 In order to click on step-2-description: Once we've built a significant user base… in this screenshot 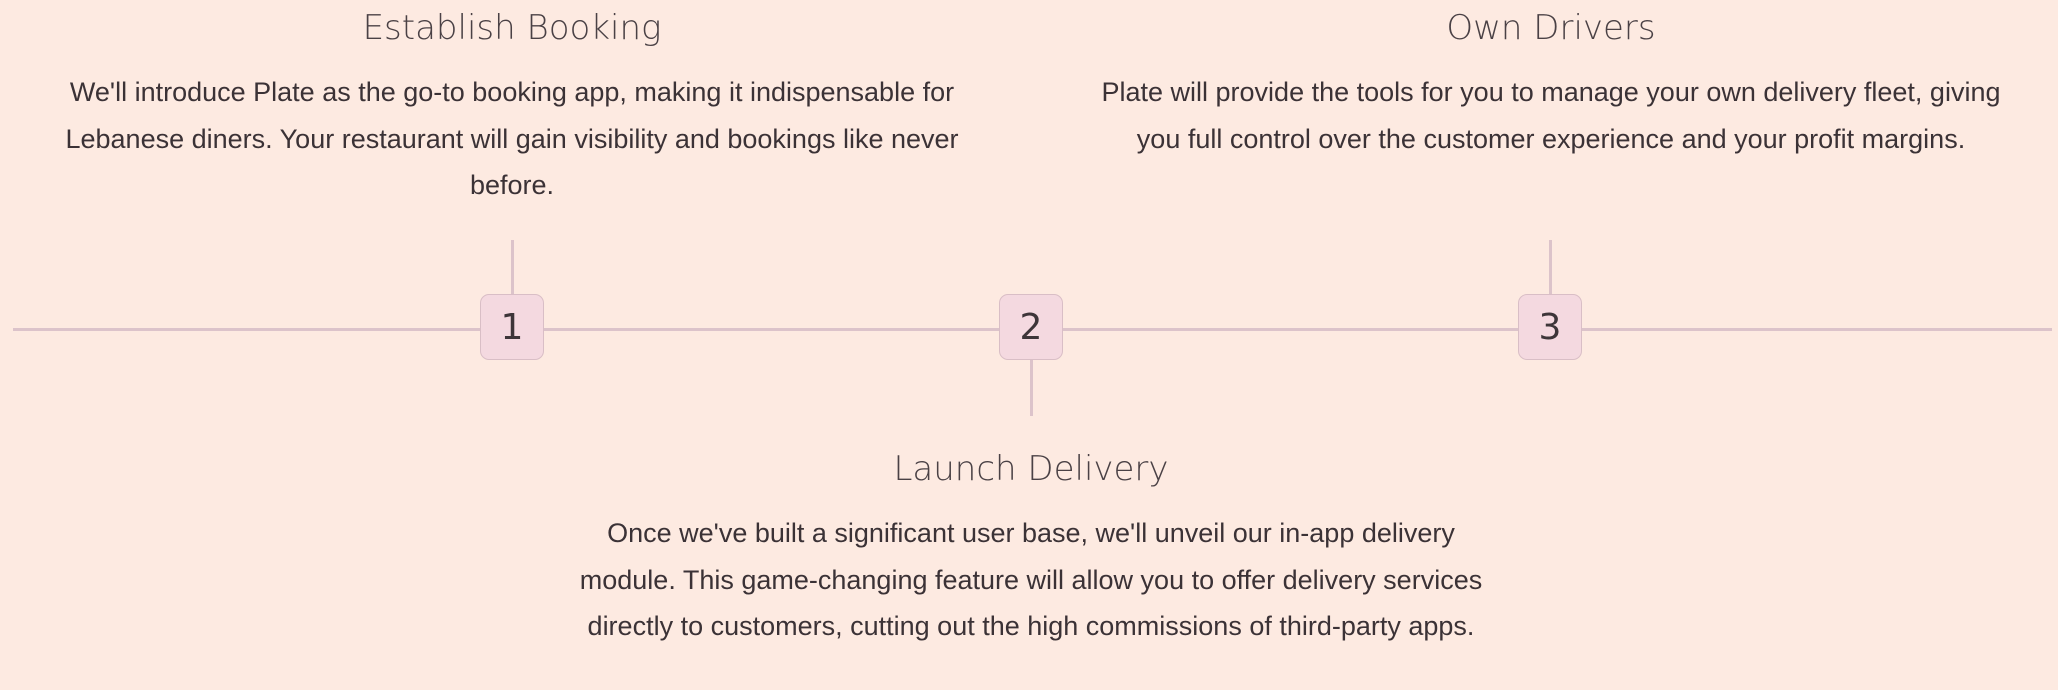, I will do `click(1031, 579)`.